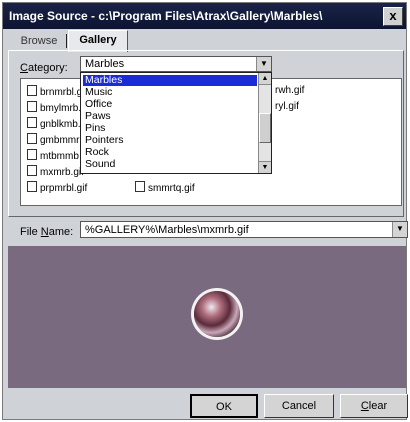 This screenshot has width=410, height=422. Describe the element at coordinates (393, 16) in the screenshot. I see `close-button: x` at that location.